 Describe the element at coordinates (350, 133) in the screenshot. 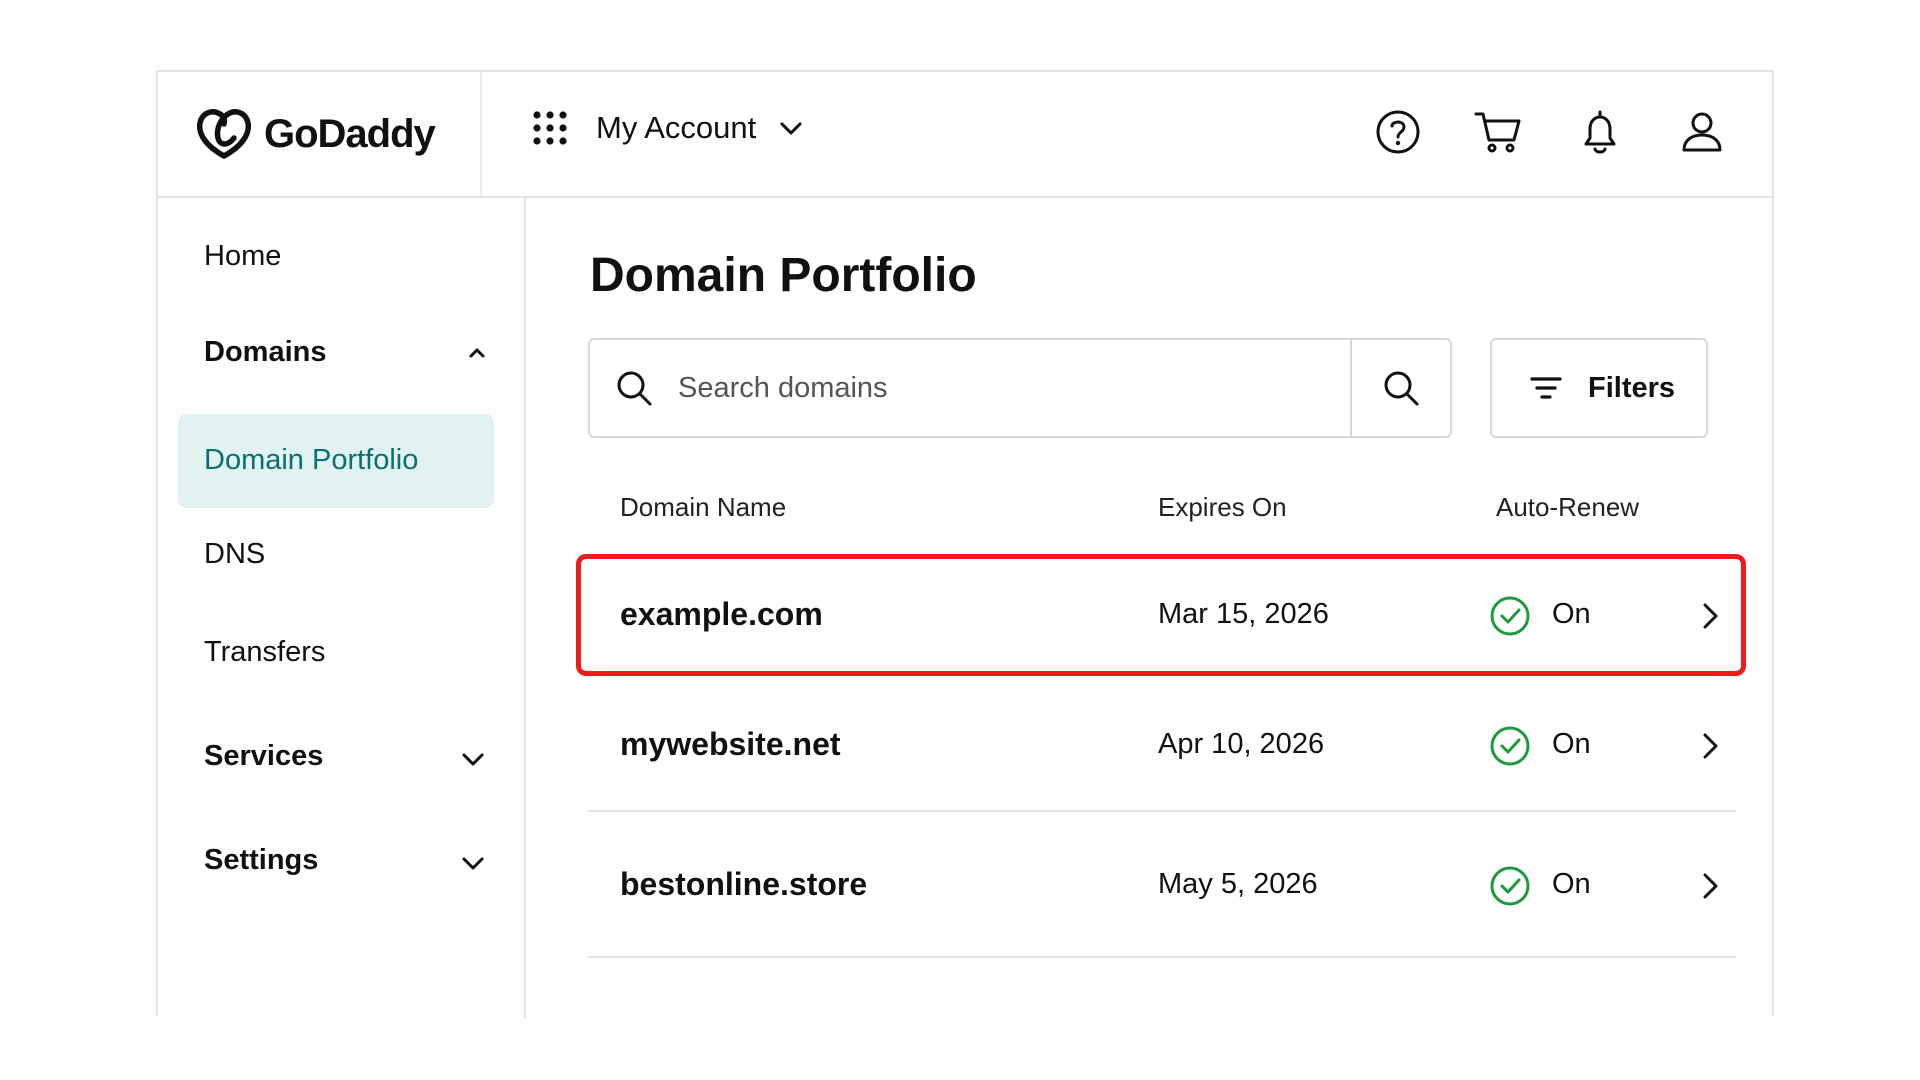

I see `brand-name: GoDaddy` at that location.